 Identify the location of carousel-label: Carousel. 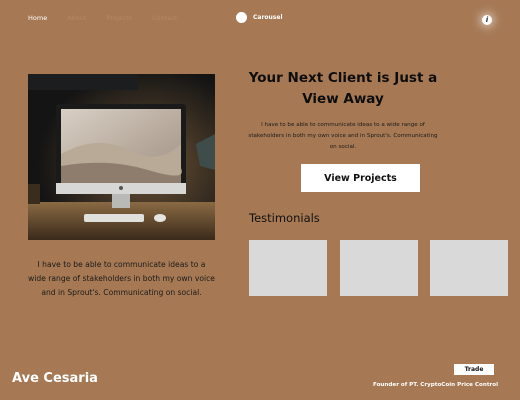
(268, 17).